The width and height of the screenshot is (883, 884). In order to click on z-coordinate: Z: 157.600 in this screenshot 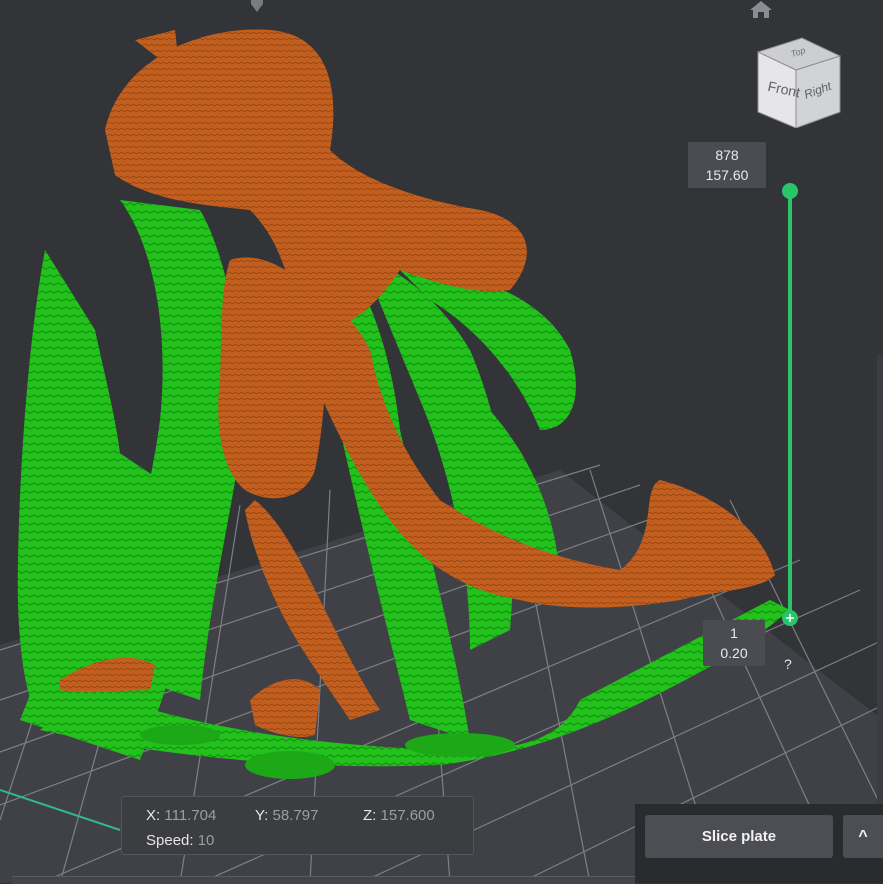, I will do `click(399, 815)`.